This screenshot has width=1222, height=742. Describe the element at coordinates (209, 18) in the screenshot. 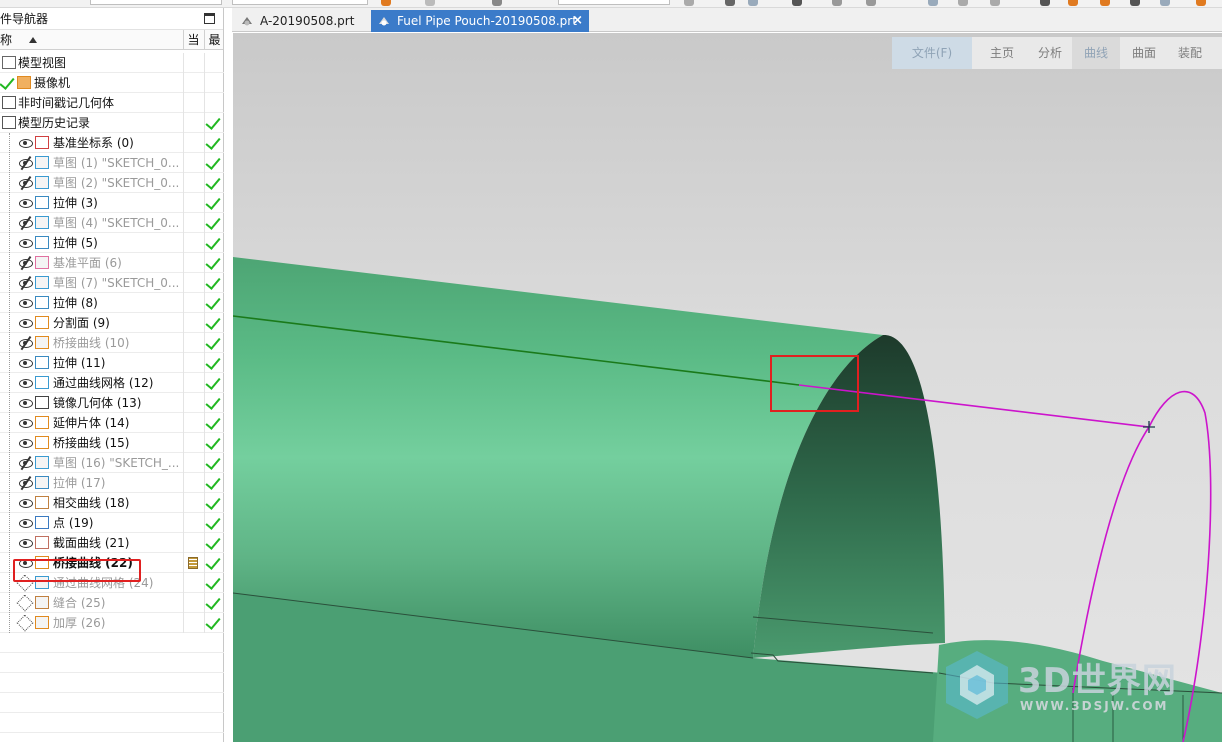

I see `maximize-icon` at that location.